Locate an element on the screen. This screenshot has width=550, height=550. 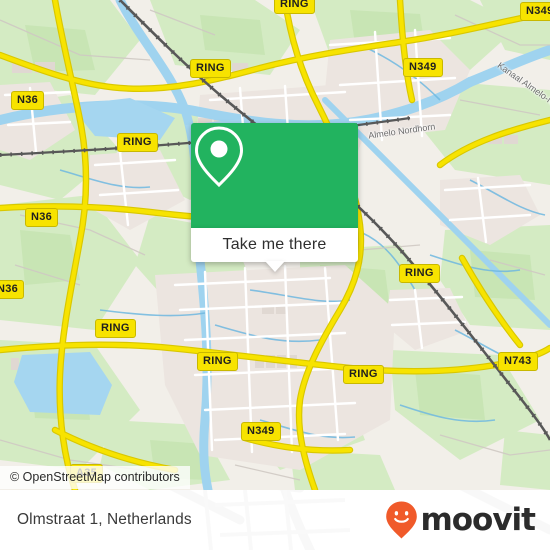
take-me-there-callout: Take me there is located at coordinates (274, 197).